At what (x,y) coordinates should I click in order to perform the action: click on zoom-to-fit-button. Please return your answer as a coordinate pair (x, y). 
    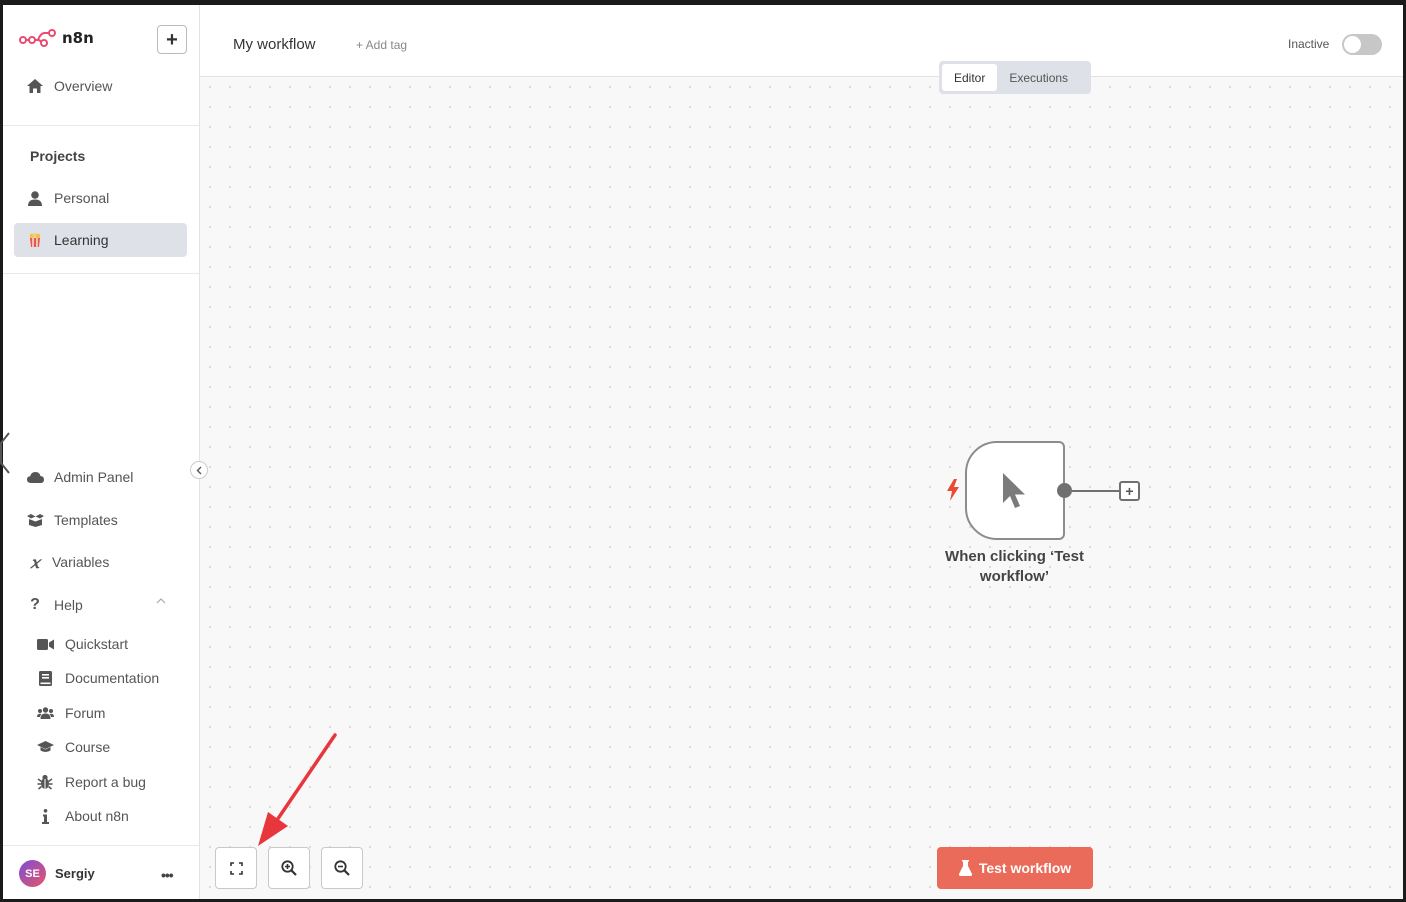
    Looking at the image, I should click on (236, 868).